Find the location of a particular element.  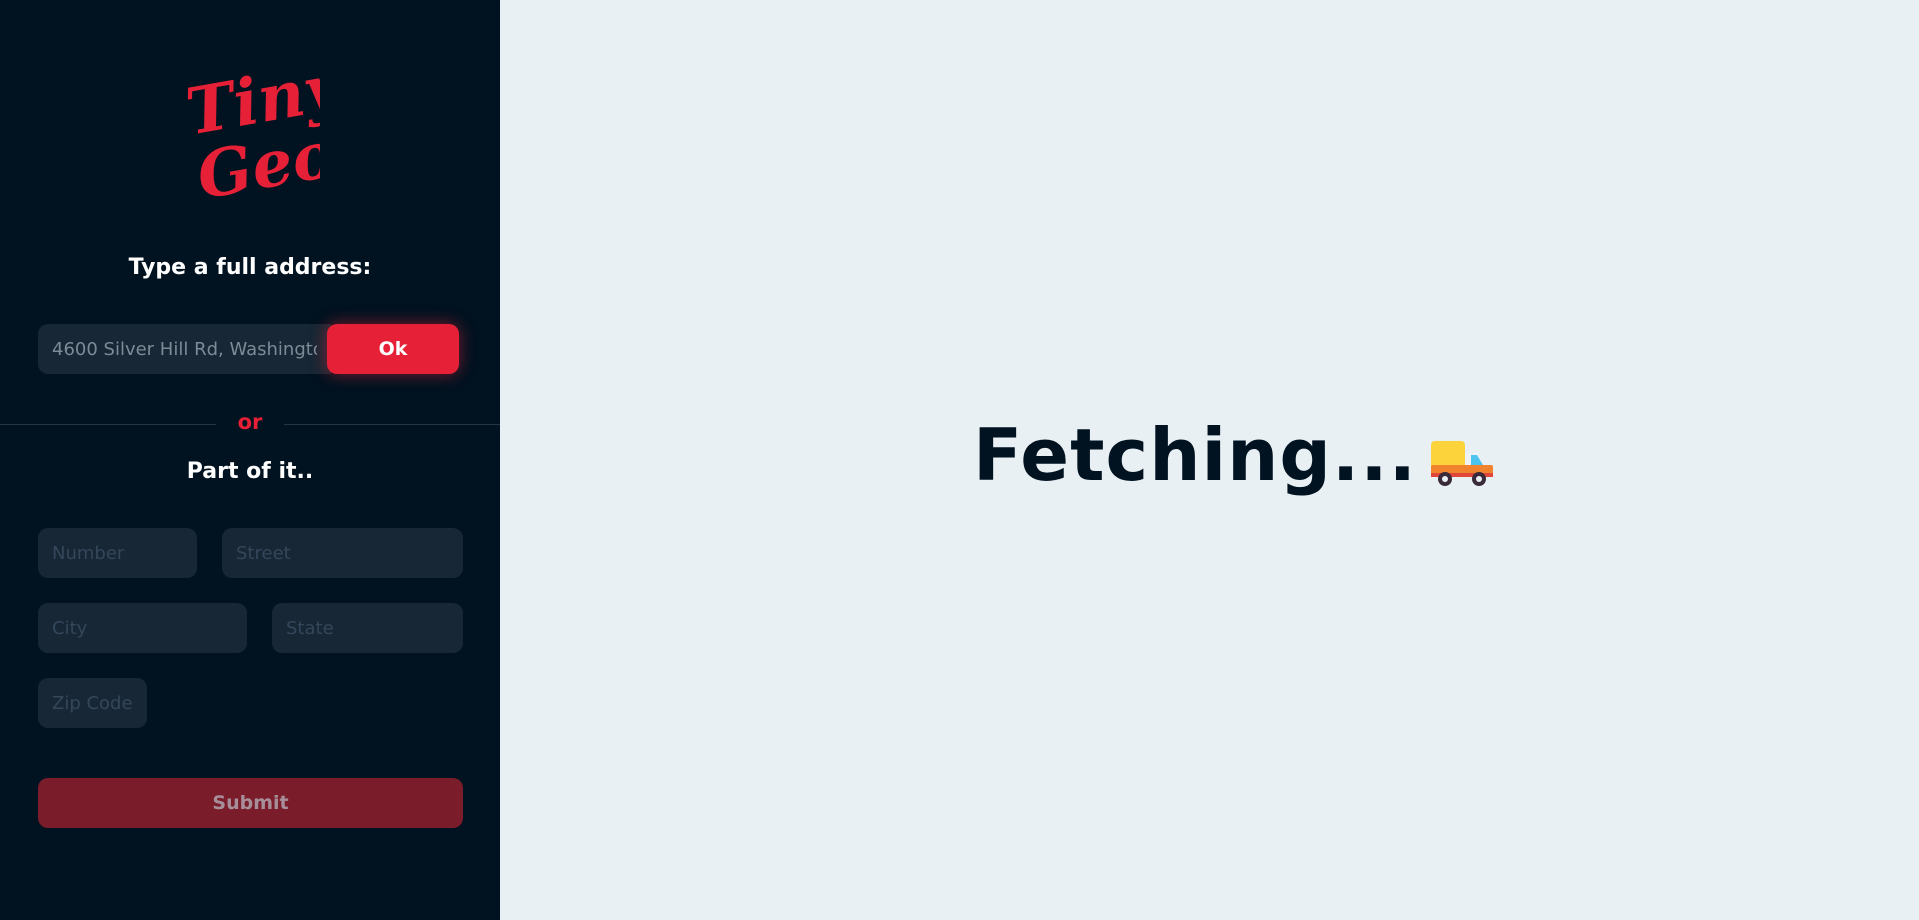

or-label: or is located at coordinates (250, 422).